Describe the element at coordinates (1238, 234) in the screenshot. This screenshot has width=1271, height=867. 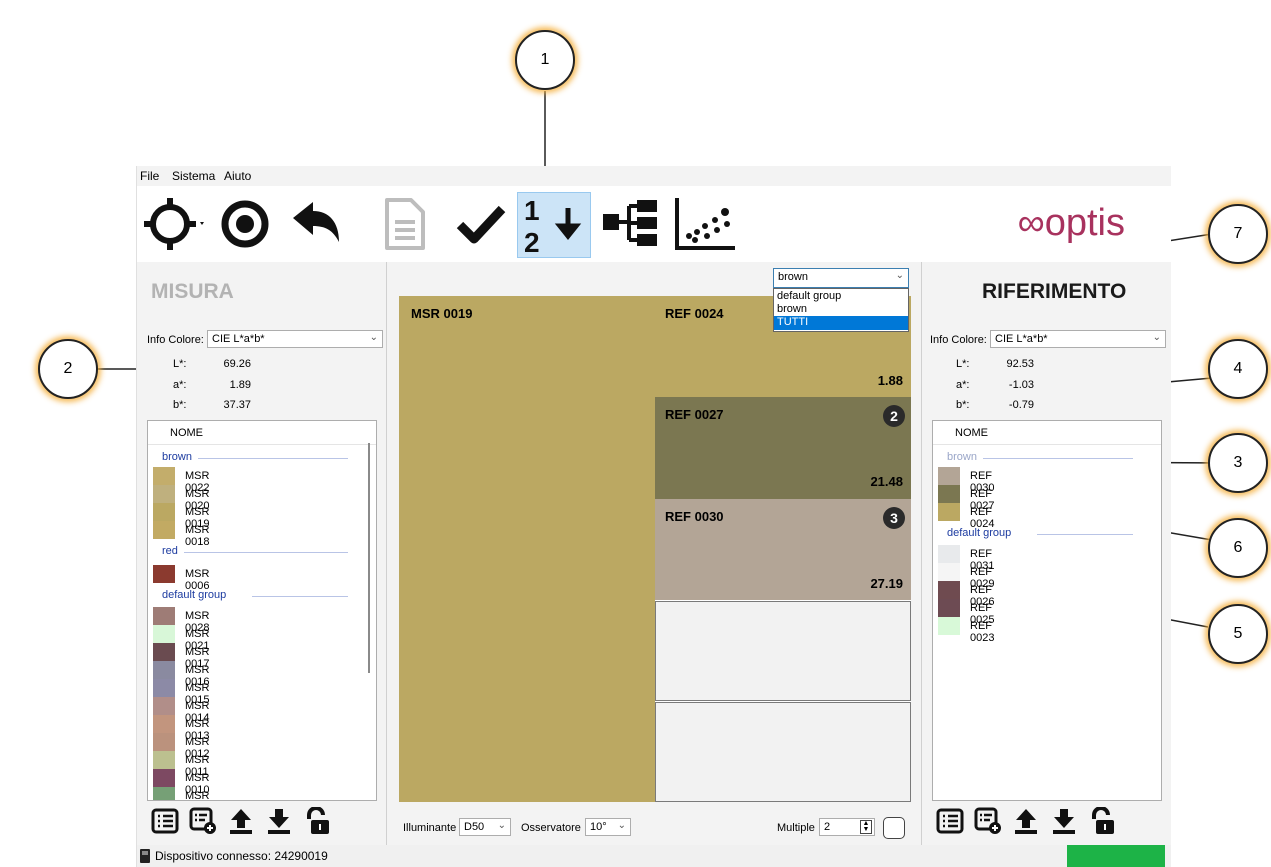
I see `callout-7: 7` at that location.